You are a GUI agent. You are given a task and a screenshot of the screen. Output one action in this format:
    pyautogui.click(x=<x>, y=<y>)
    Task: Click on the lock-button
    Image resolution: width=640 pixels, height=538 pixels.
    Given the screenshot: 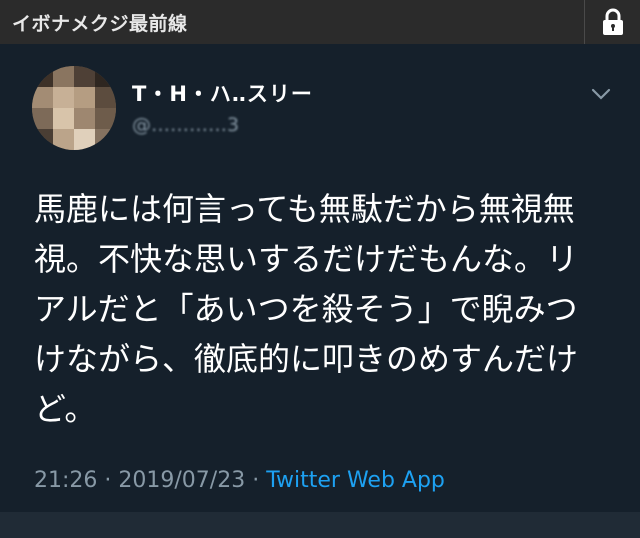 What is the action you would take?
    pyautogui.click(x=612, y=22)
    